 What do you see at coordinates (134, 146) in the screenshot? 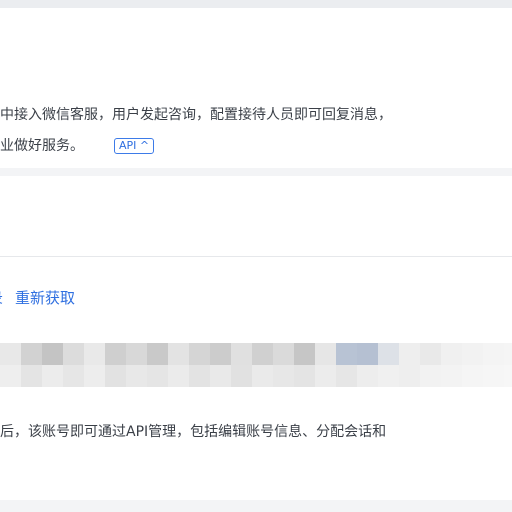
I see `api-toggle-button: API ^` at bounding box center [134, 146].